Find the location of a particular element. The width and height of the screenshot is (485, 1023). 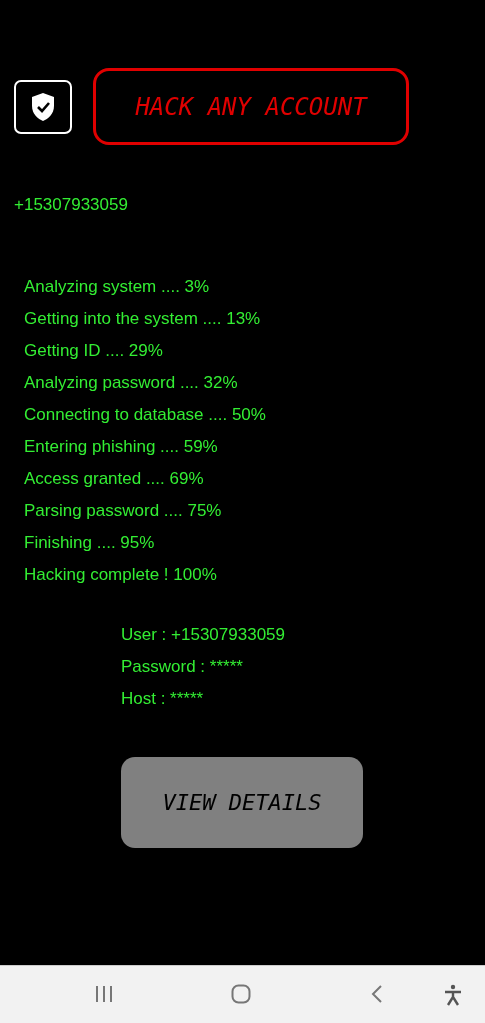

detail-line: Host : ***** is located at coordinates (163, 699).